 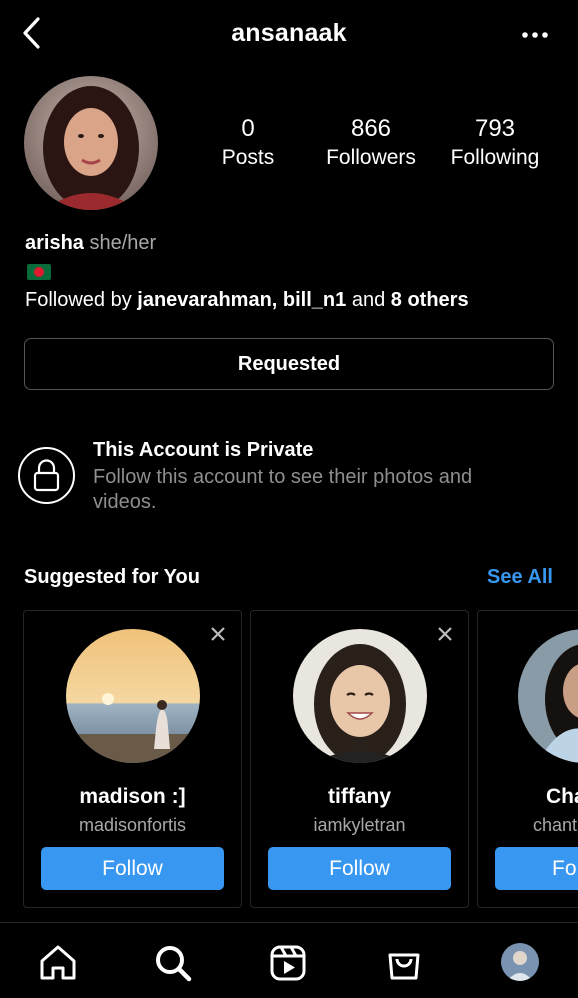 What do you see at coordinates (78, 300) in the screenshot?
I see `followed-by-prefix: Followed by` at bounding box center [78, 300].